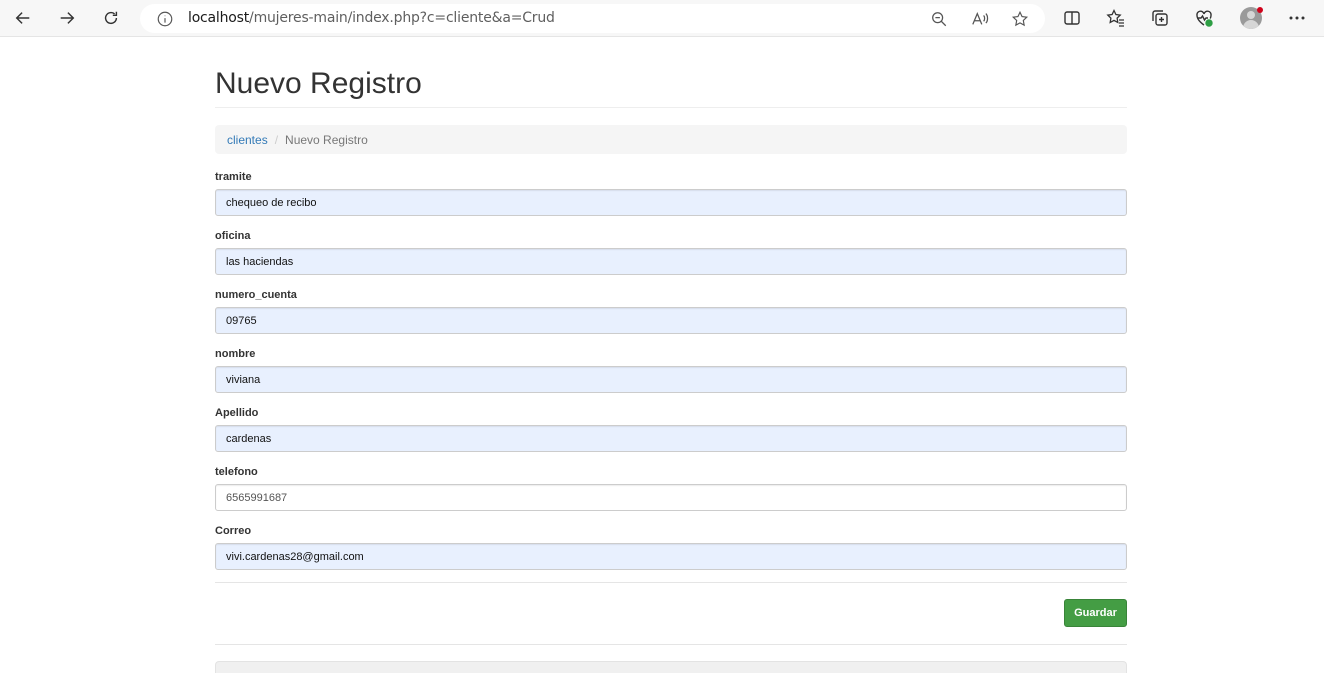 Image resolution: width=1324 pixels, height=676 pixels. What do you see at coordinates (402, 18) in the screenshot?
I see `url-path: /mujeres-main/index.php?c=cliente&a=Crud` at bounding box center [402, 18].